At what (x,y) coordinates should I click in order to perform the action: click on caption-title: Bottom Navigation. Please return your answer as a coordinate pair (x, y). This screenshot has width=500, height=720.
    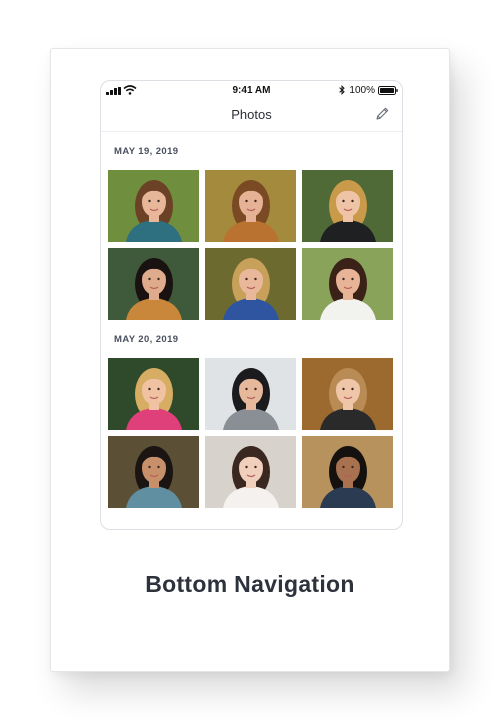
    Looking at the image, I should click on (250, 584).